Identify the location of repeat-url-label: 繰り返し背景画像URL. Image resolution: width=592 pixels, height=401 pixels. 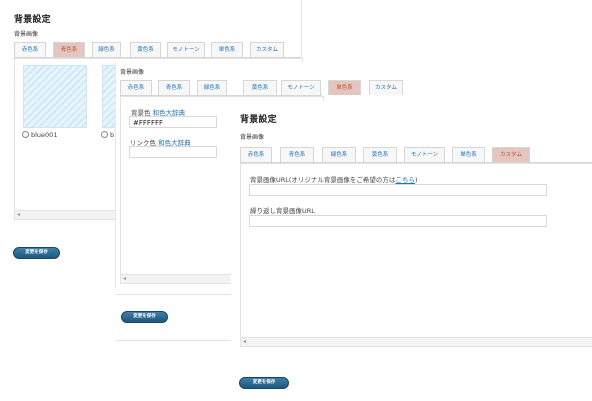
(282, 211).